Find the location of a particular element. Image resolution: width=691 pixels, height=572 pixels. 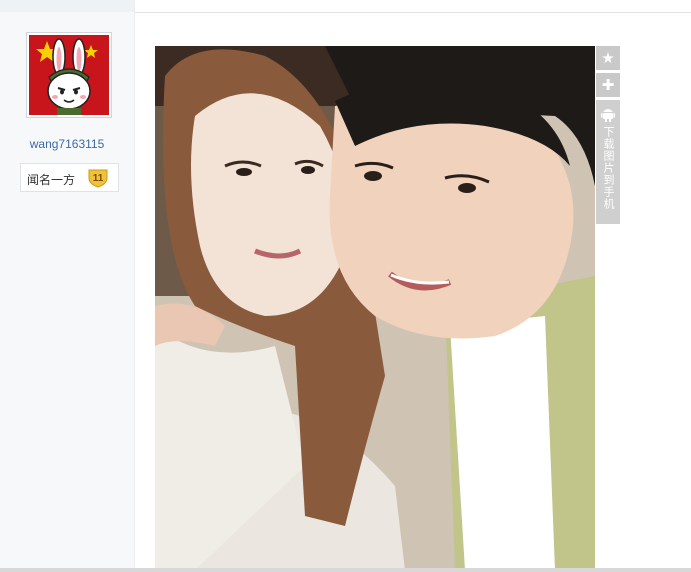

sidebar-top-strip is located at coordinates (67, 6).